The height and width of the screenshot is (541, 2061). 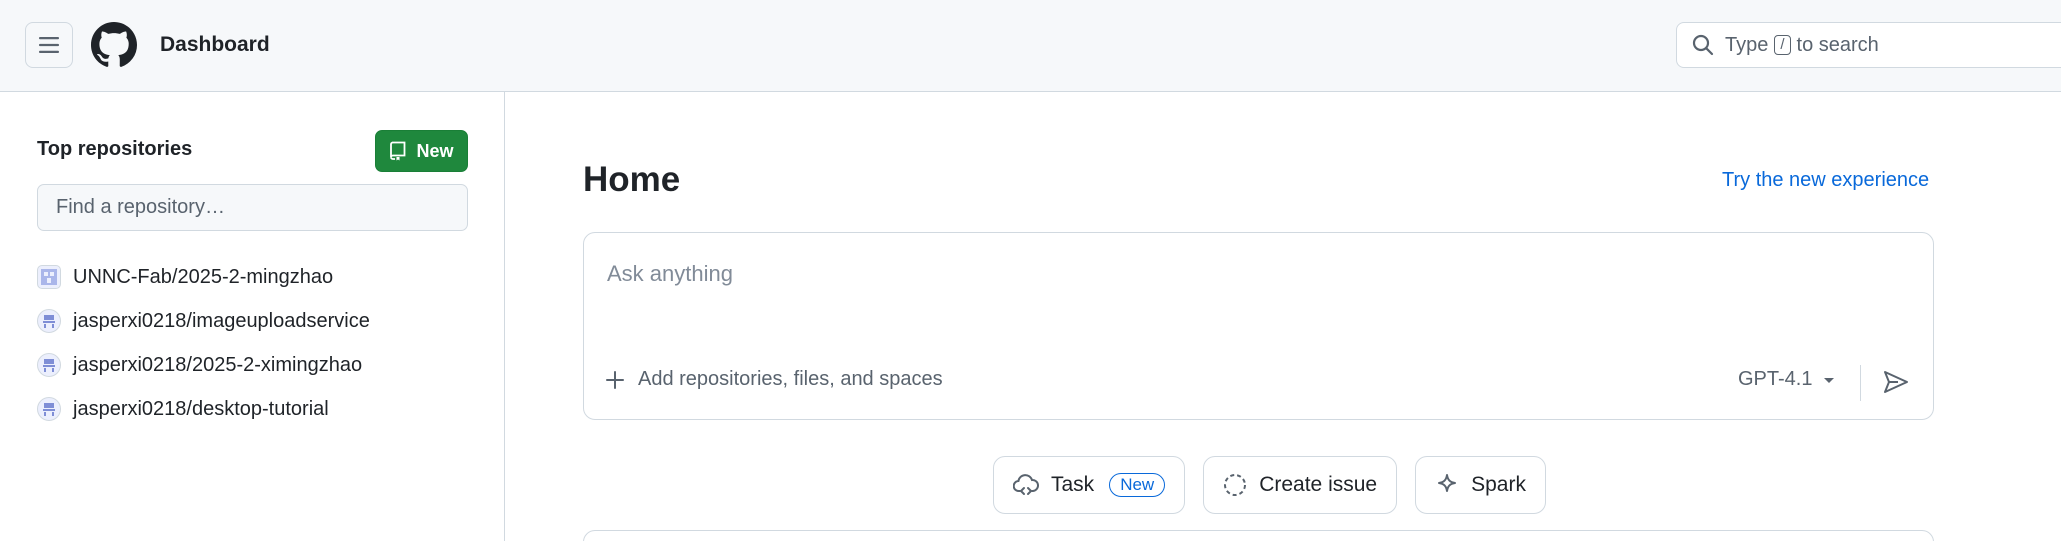 I want to click on new-button-label: New, so click(x=435, y=150).